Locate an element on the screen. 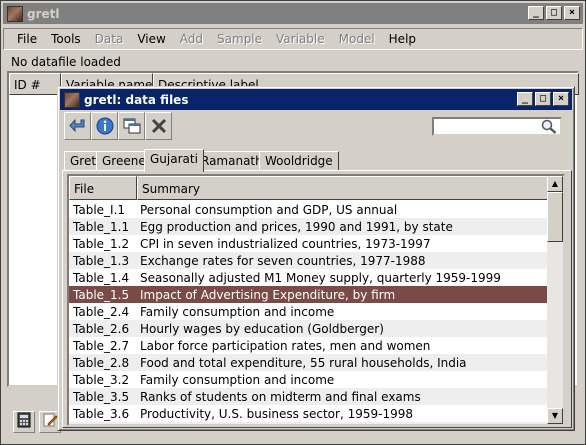 The height and width of the screenshot is (445, 586). file-cell: Table_1.3 is located at coordinates (101, 260).